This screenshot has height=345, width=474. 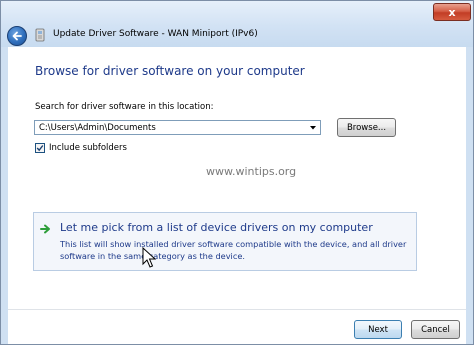 I want to click on back-arrow-icon, so click(x=17, y=36).